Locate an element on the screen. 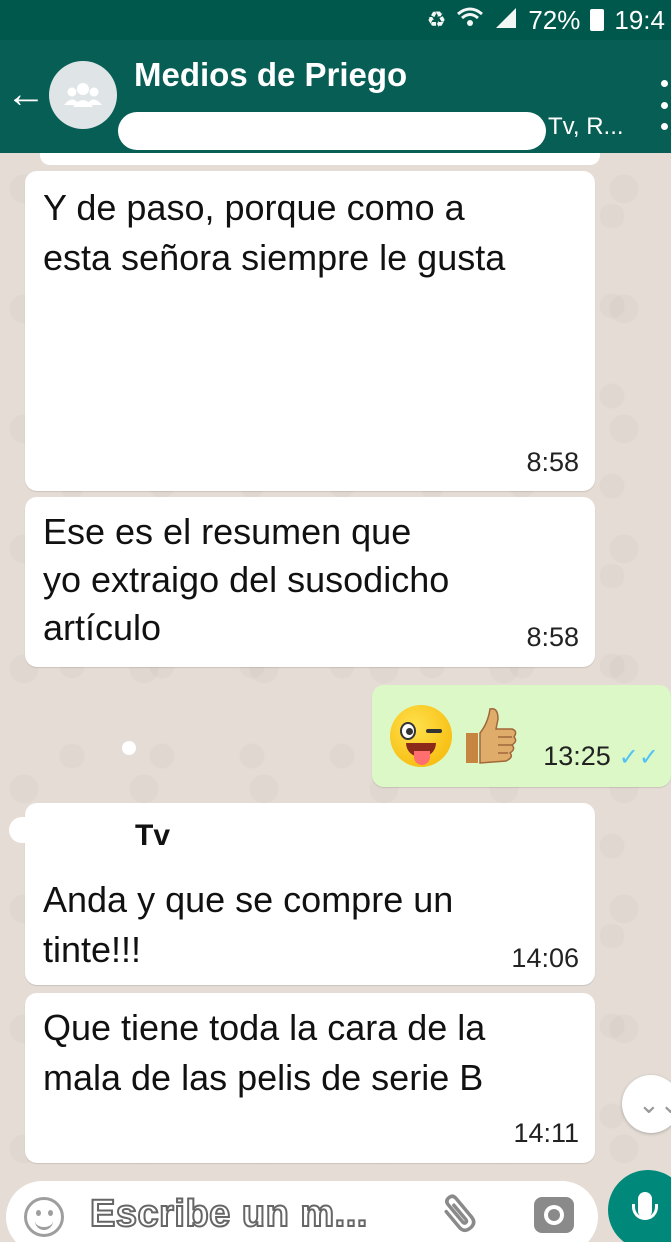  sender-name: Tv is located at coordinates (152, 836).